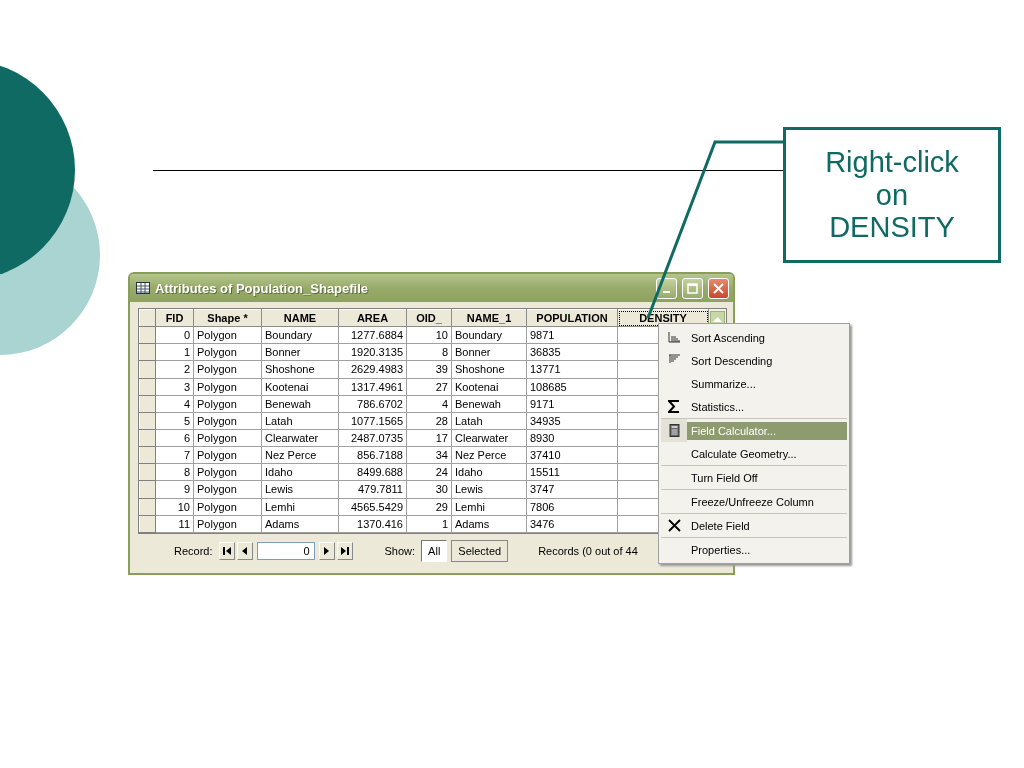 The height and width of the screenshot is (768, 1024). I want to click on menu-item: Freeze/Unfreeze Column, so click(767, 501).